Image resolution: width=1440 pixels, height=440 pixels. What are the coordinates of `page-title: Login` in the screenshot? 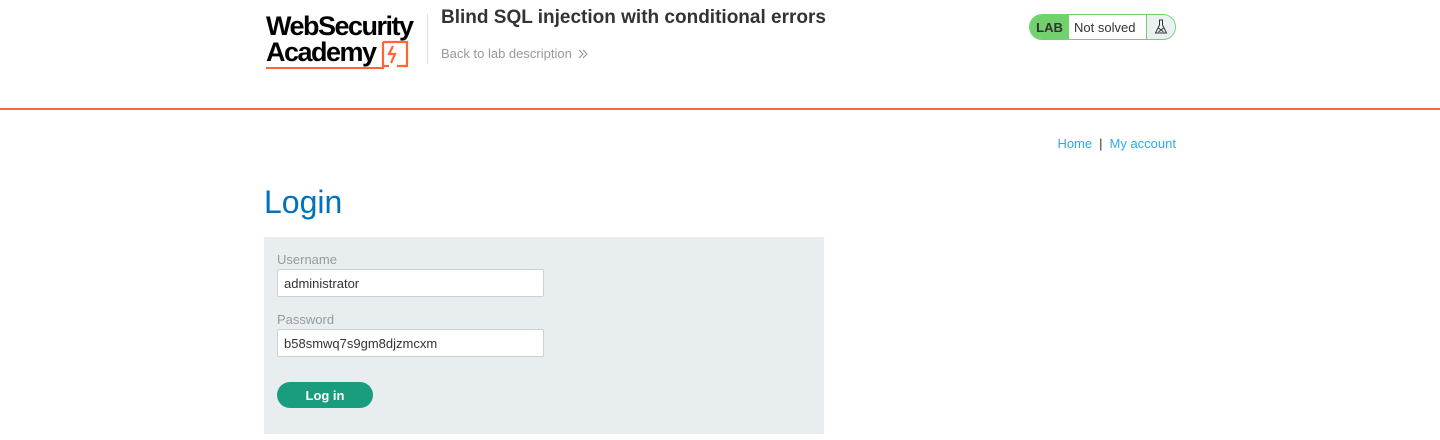 It's located at (303, 202).